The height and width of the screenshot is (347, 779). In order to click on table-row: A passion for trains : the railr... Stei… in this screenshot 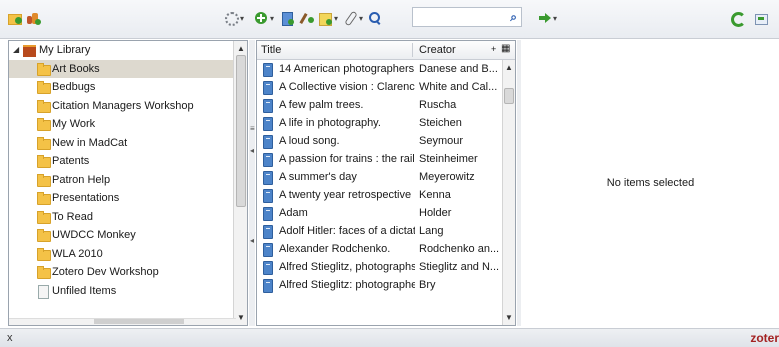, I will do `click(380, 159)`.